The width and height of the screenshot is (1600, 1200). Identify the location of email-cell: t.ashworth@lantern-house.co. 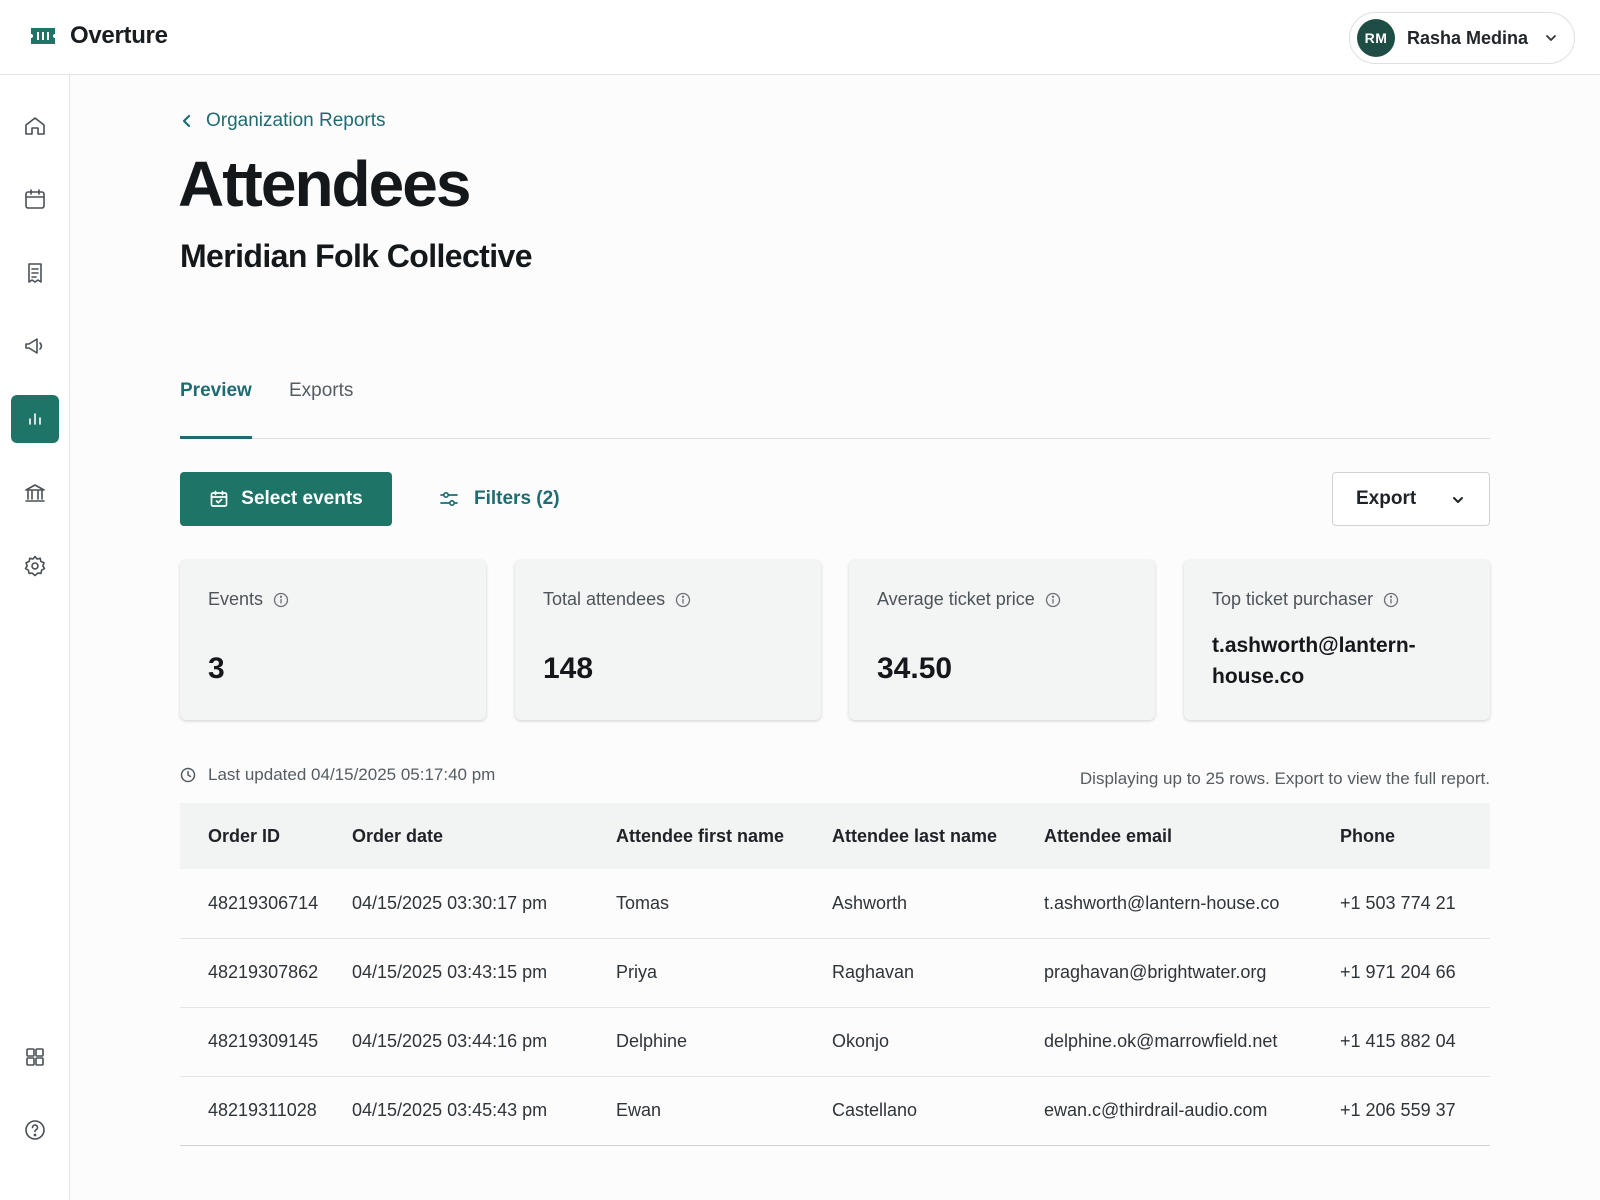
(1192, 904).